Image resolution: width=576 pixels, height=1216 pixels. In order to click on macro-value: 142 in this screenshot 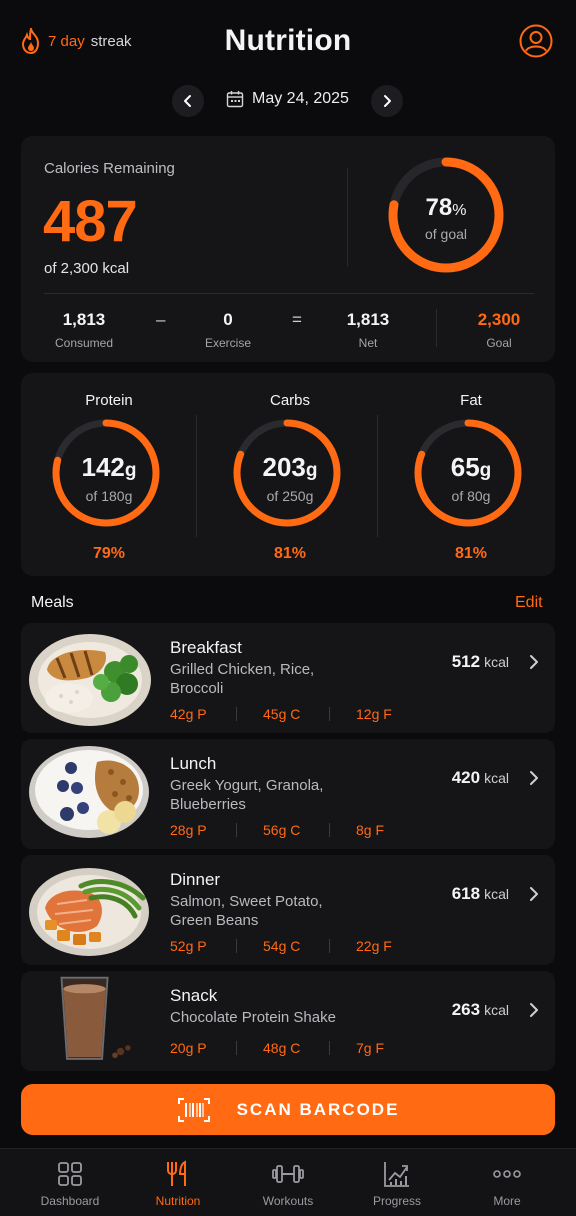, I will do `click(103, 467)`.